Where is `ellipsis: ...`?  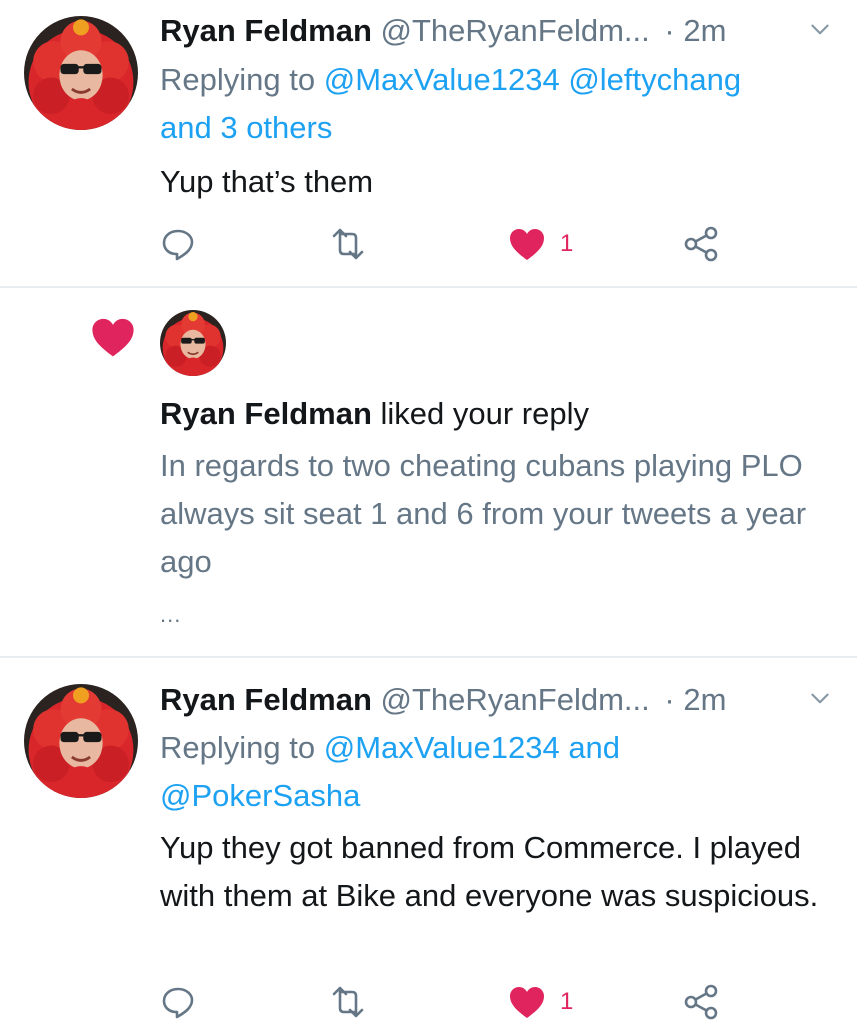
ellipsis: ... is located at coordinates (171, 614).